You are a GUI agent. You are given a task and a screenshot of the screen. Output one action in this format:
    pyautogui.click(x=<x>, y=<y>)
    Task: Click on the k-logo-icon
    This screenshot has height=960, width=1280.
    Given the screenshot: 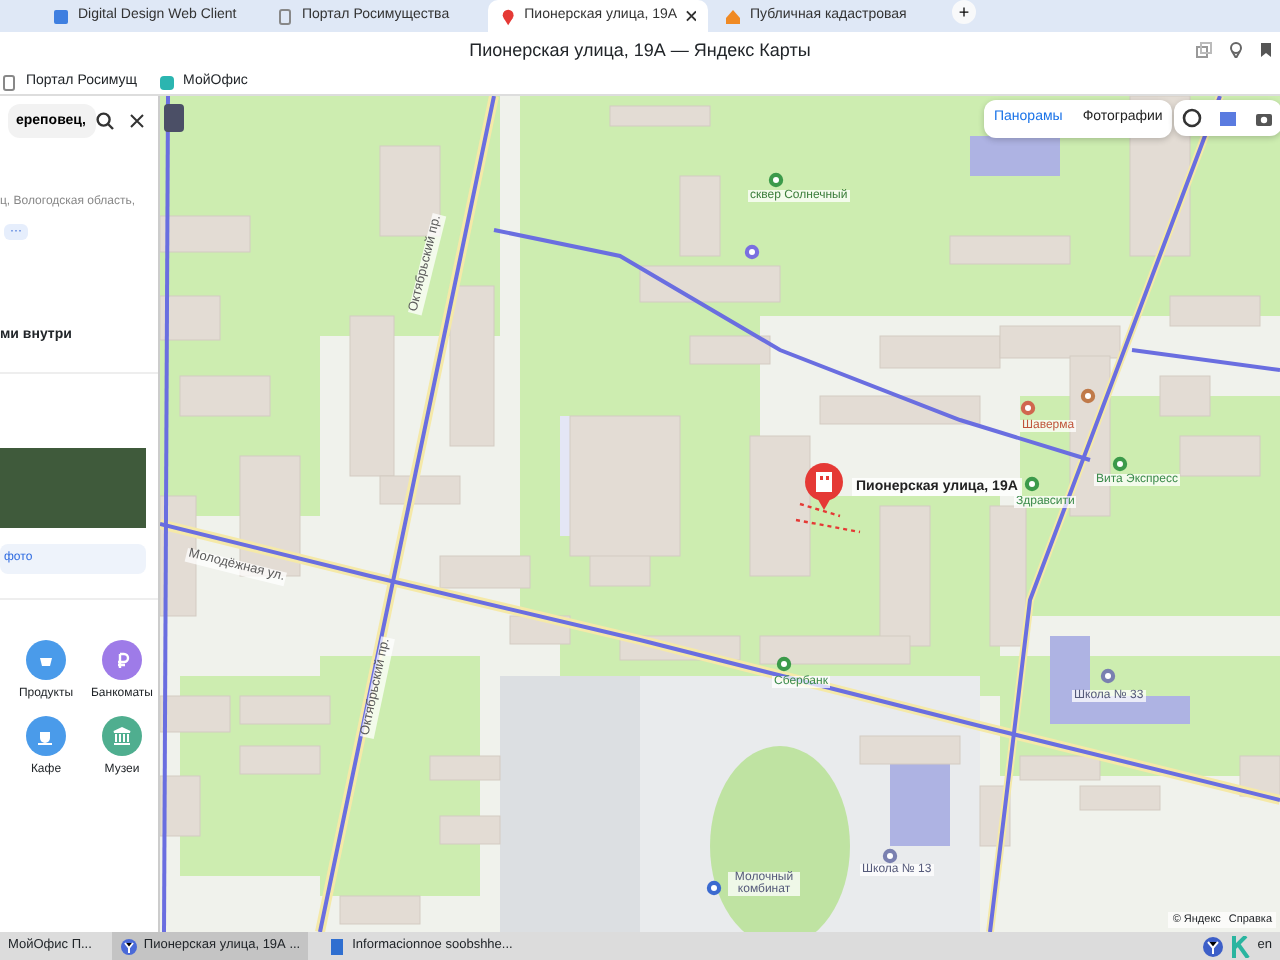 What is the action you would take?
    pyautogui.click(x=1240, y=946)
    